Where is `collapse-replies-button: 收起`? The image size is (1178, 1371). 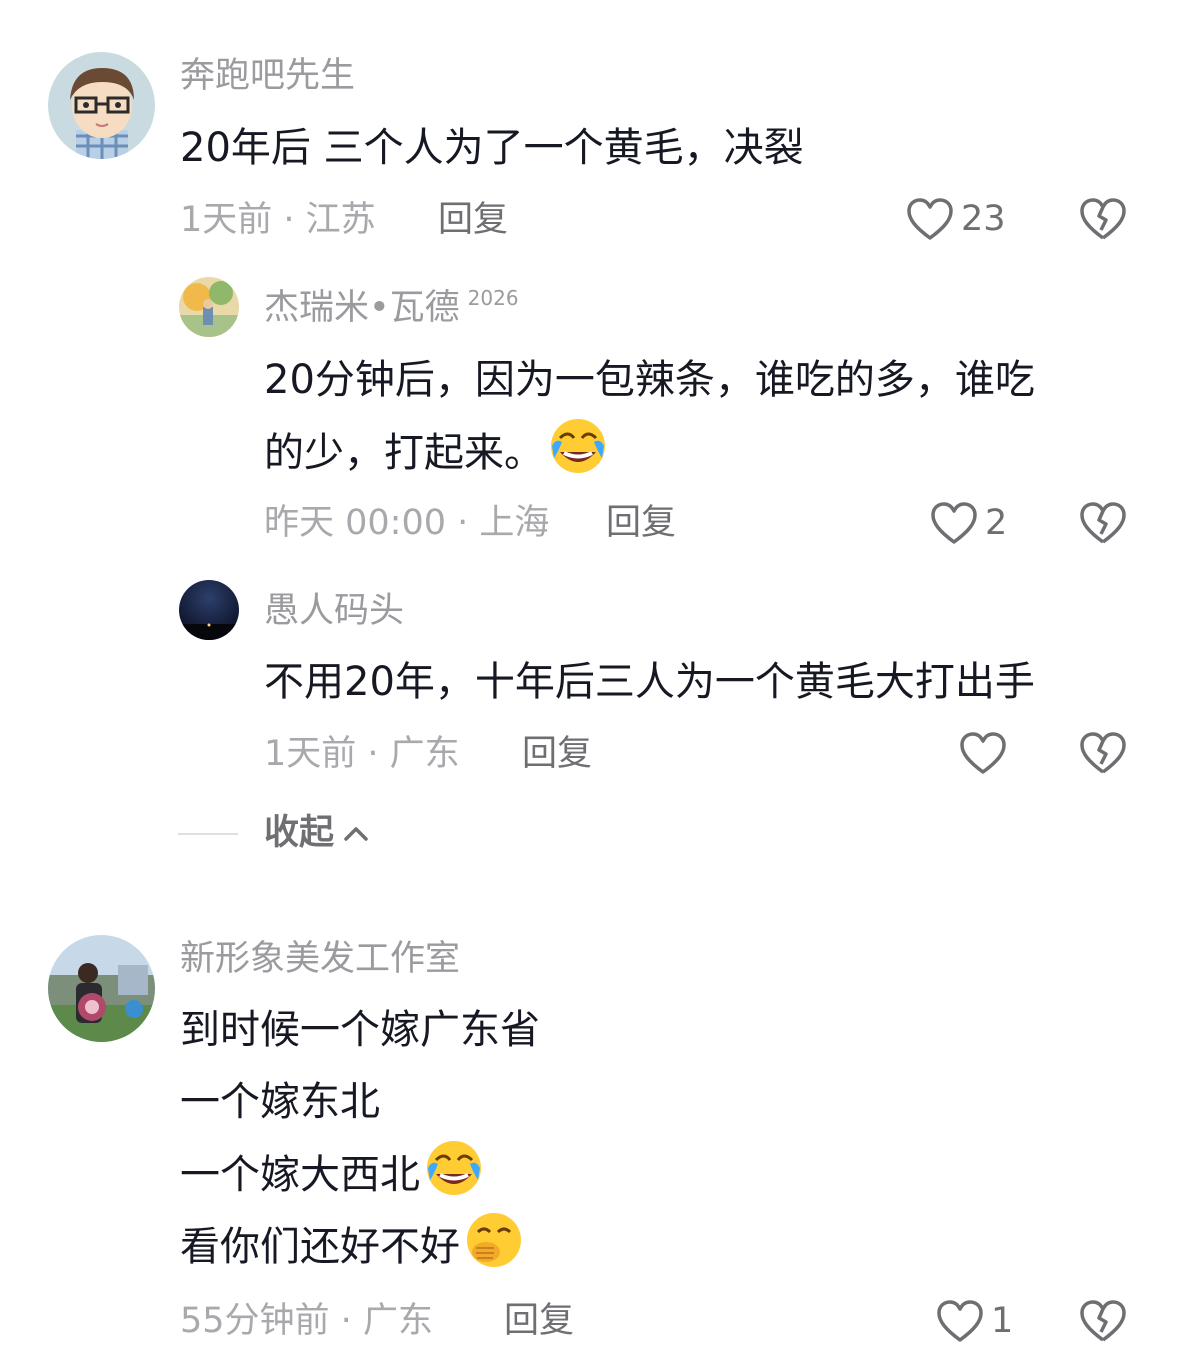 collapse-replies-button: 收起 is located at coordinates (274, 833).